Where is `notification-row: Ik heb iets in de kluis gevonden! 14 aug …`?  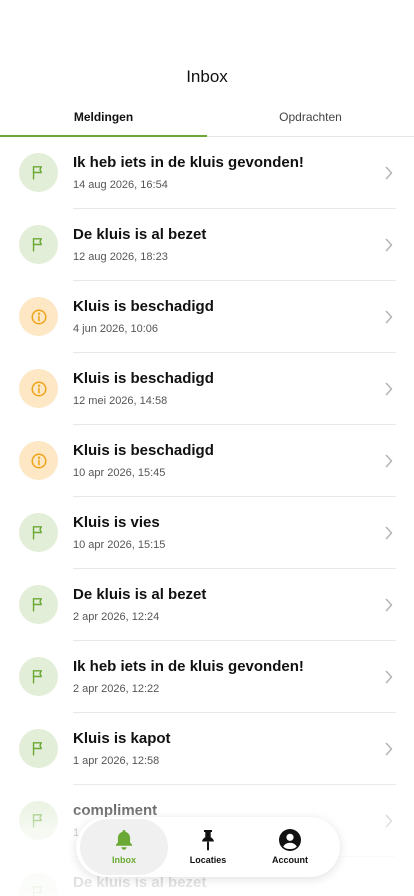
notification-row: Ik heb iets in de kluis gevonden! 14 aug … is located at coordinates (207, 173).